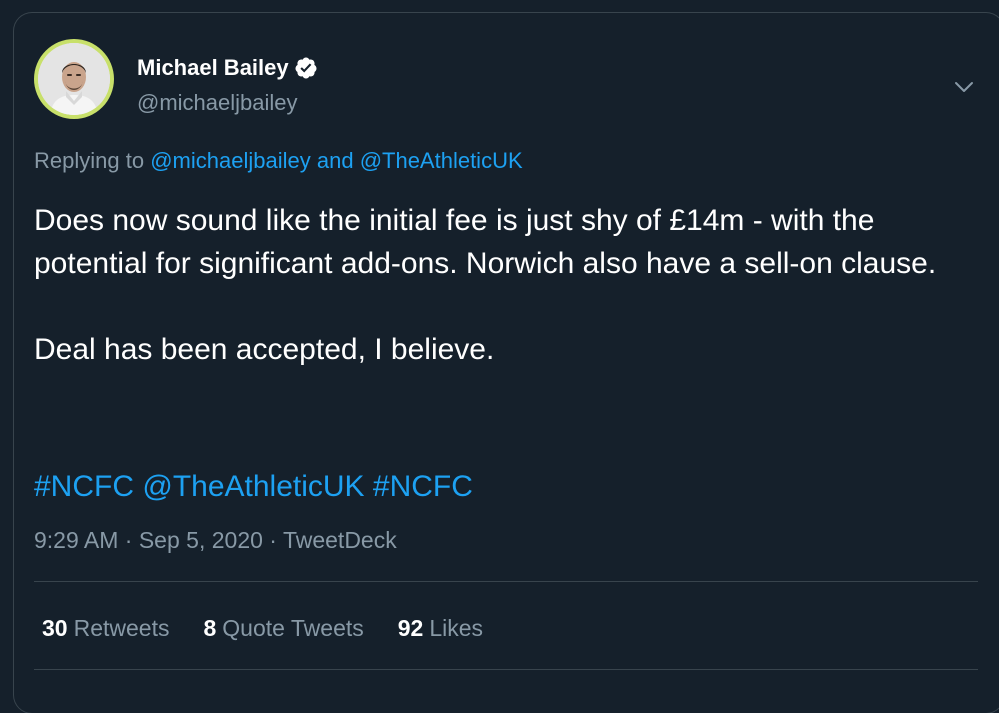 The height and width of the screenshot is (713, 999). I want to click on tweet-time: 9:29 AM, so click(76, 540).